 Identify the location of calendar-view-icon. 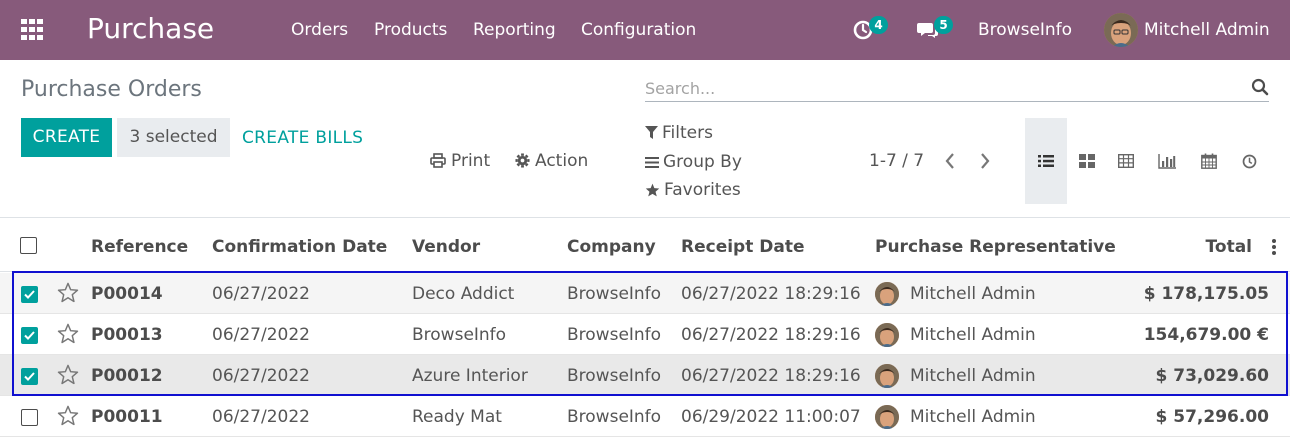
(1209, 161).